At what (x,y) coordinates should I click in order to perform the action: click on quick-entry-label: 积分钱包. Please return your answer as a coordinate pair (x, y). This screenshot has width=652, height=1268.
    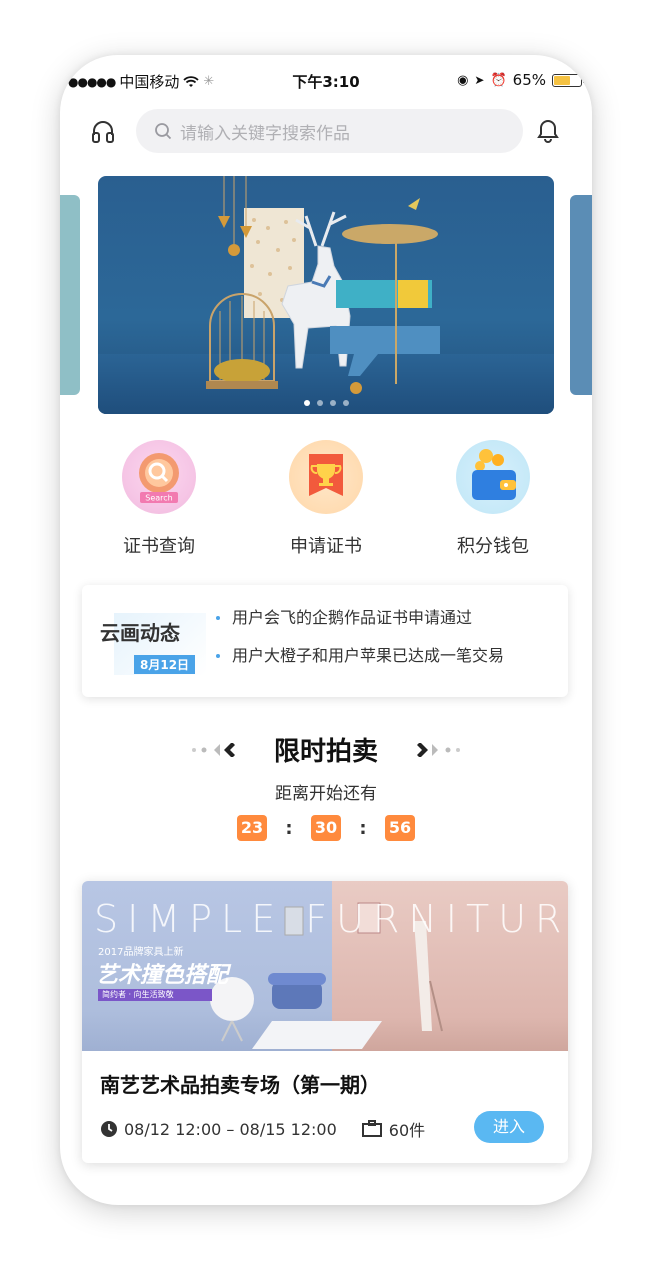
    Looking at the image, I should click on (493, 546).